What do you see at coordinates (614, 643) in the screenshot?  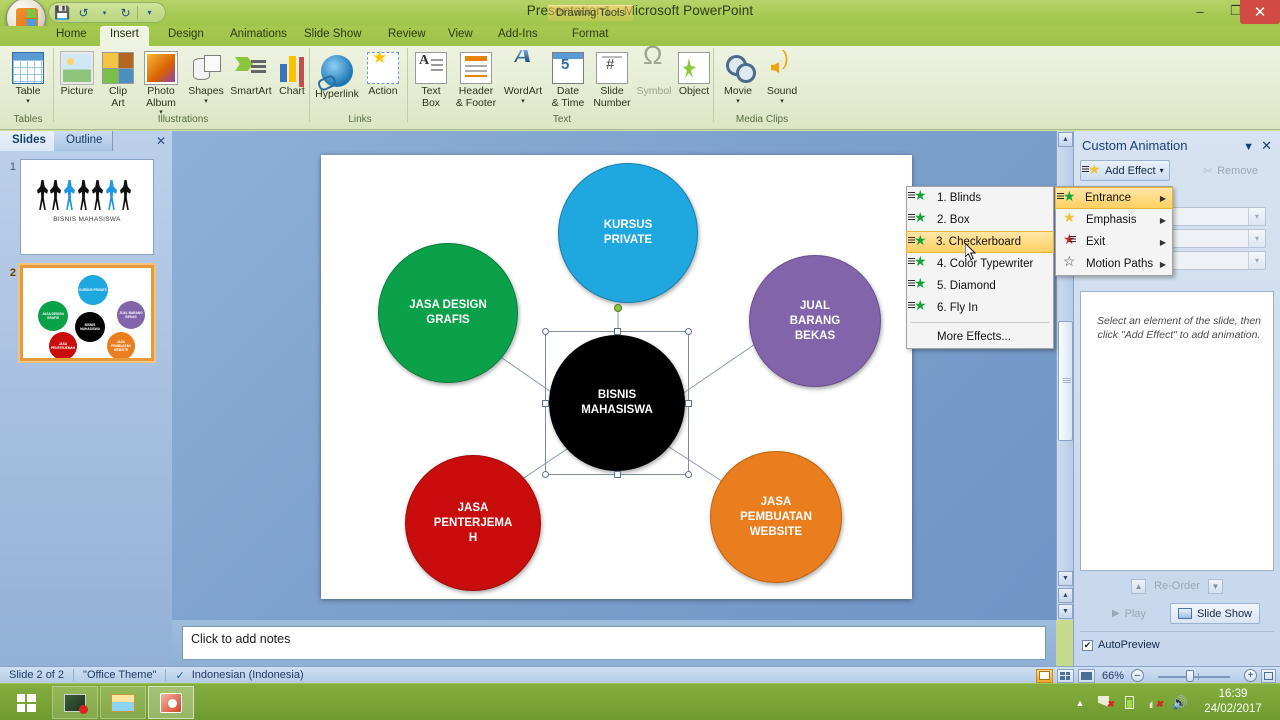 I see `notes-input: Click to add notes` at bounding box center [614, 643].